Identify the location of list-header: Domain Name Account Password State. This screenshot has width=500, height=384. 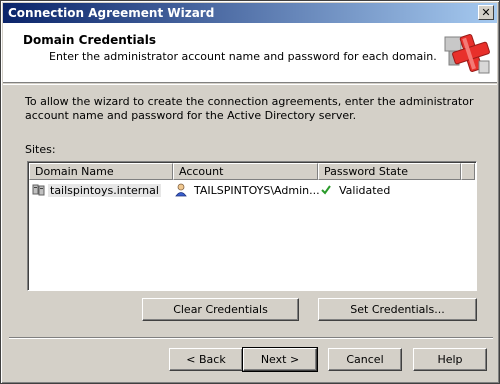
(252, 171).